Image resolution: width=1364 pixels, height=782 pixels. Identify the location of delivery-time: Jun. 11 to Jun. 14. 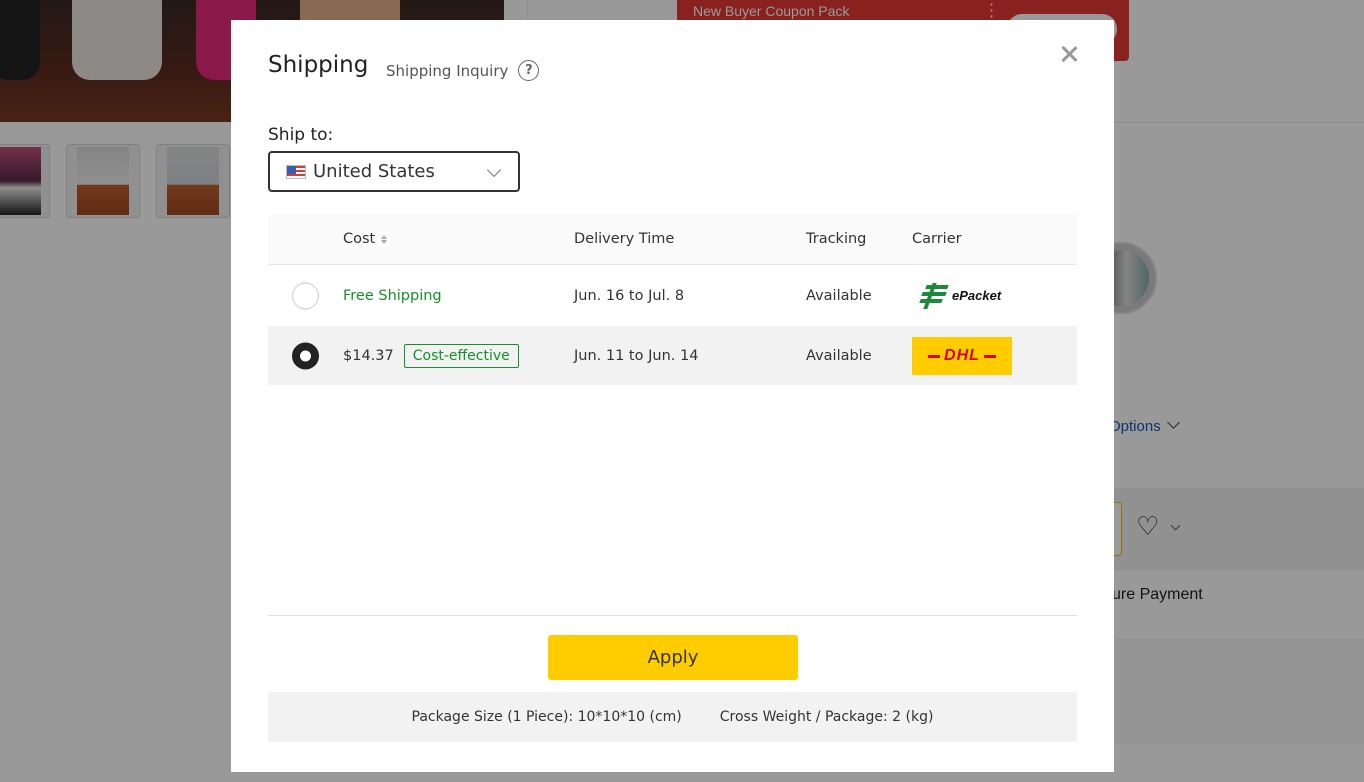
(636, 355).